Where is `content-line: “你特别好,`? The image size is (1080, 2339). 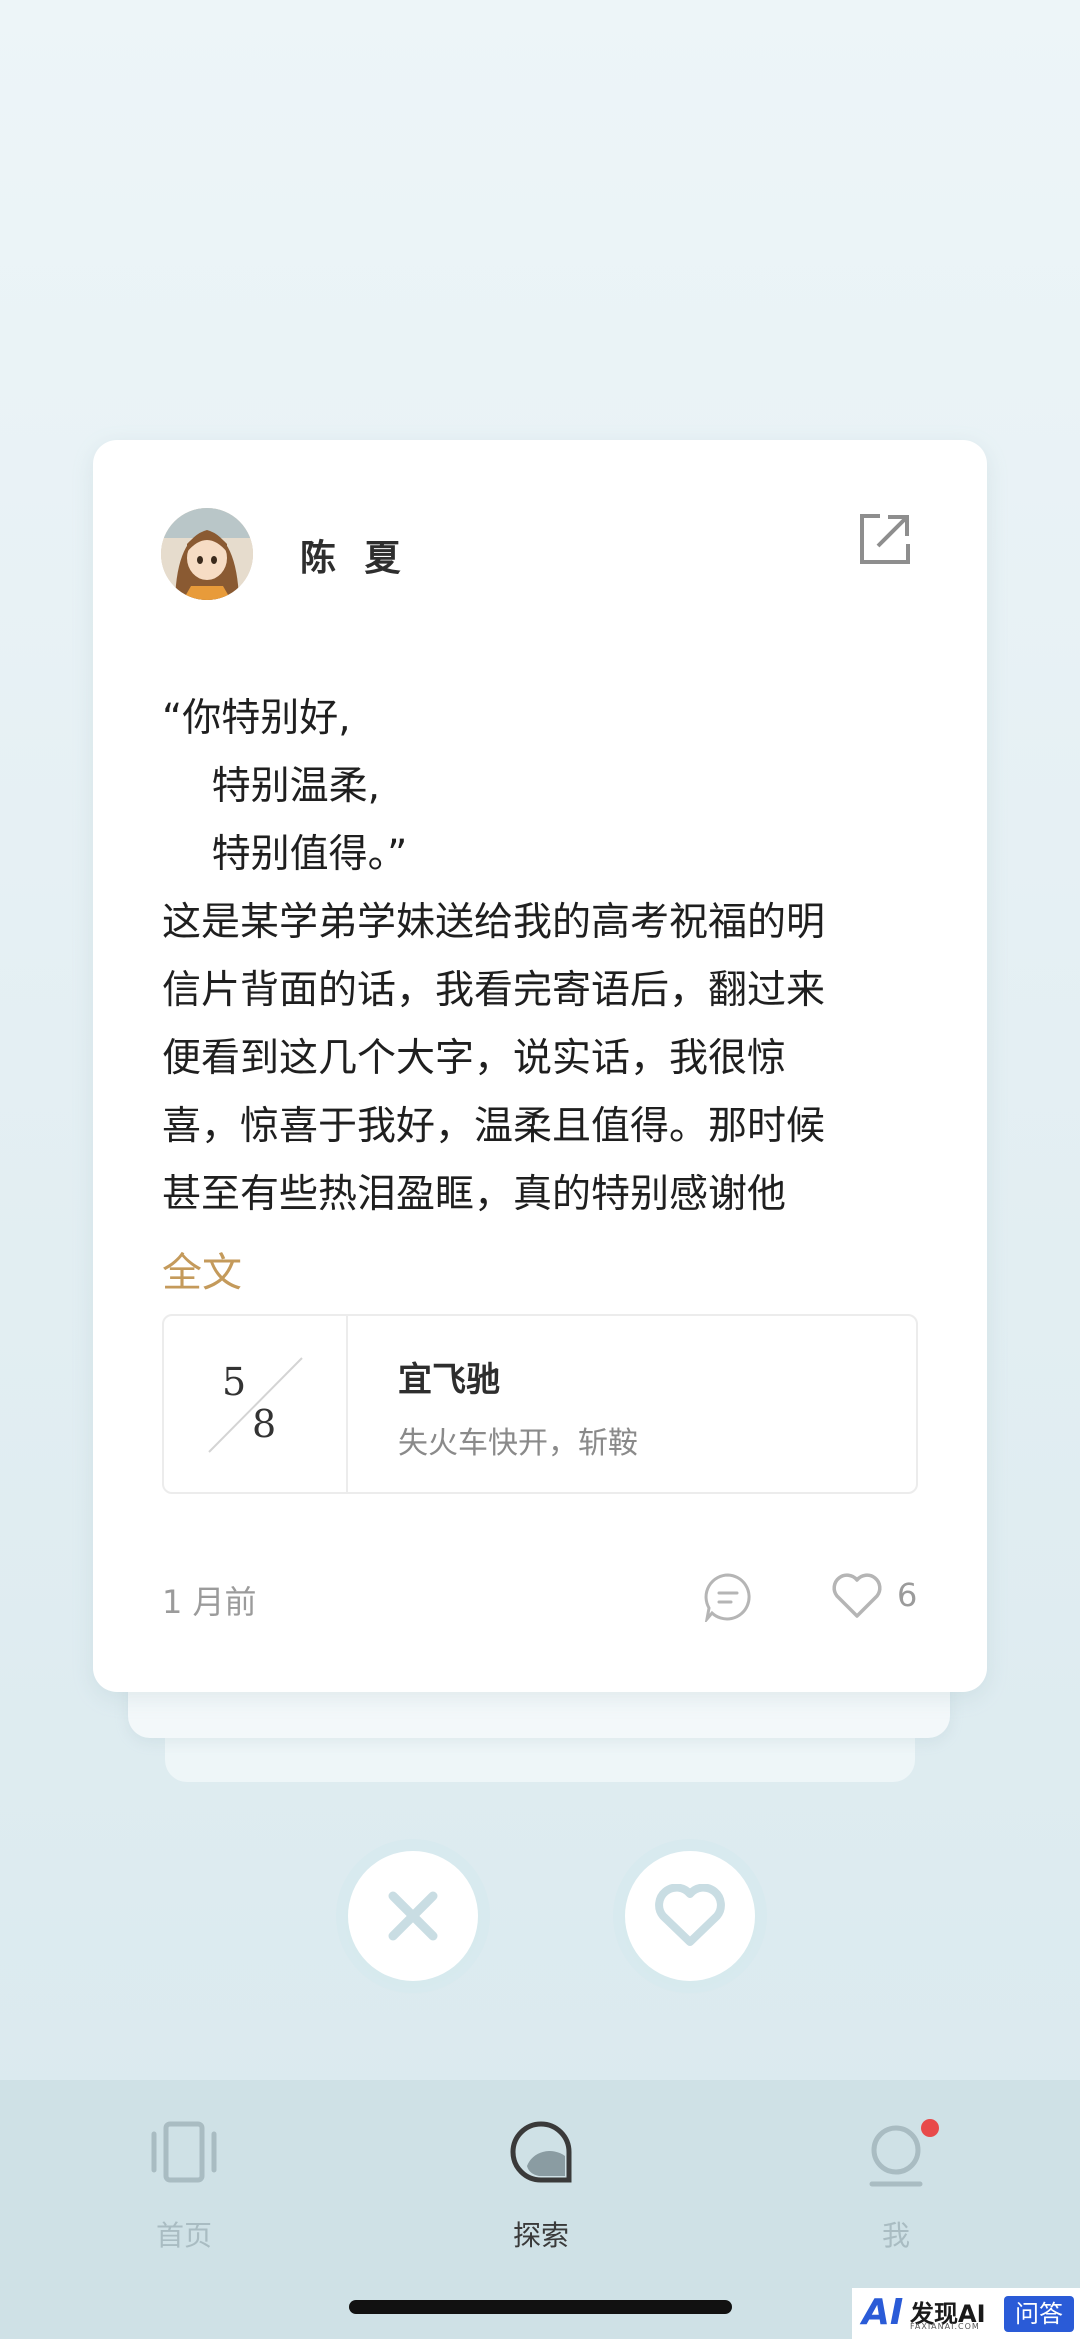 content-line: “你特别好, is located at coordinates (256, 718).